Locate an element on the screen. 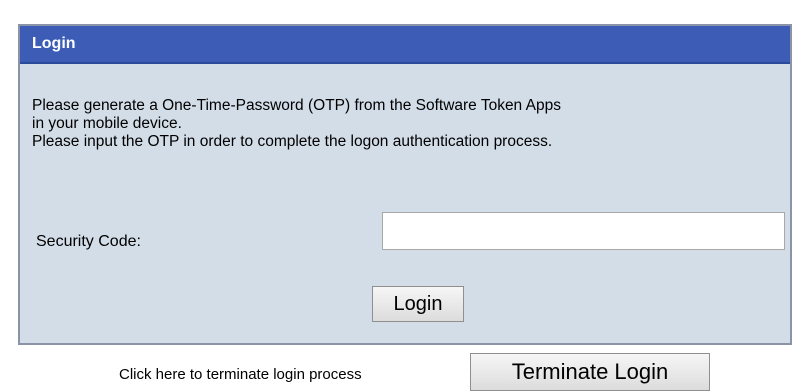 The width and height of the screenshot is (797, 391). terminate-login-button: Terminate Login is located at coordinates (590, 372).